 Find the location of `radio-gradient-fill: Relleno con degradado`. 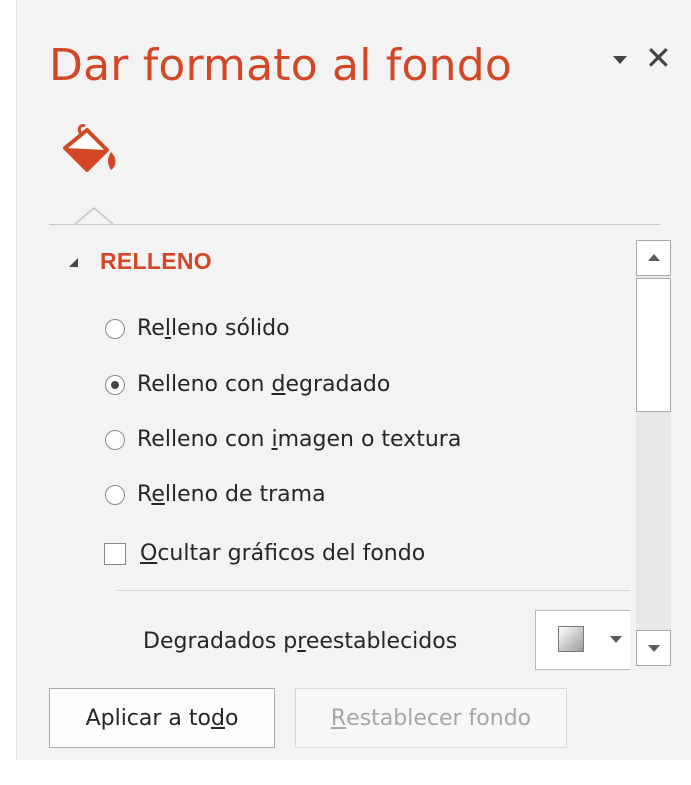

radio-gradient-fill: Relleno con degradado is located at coordinates (247, 384).